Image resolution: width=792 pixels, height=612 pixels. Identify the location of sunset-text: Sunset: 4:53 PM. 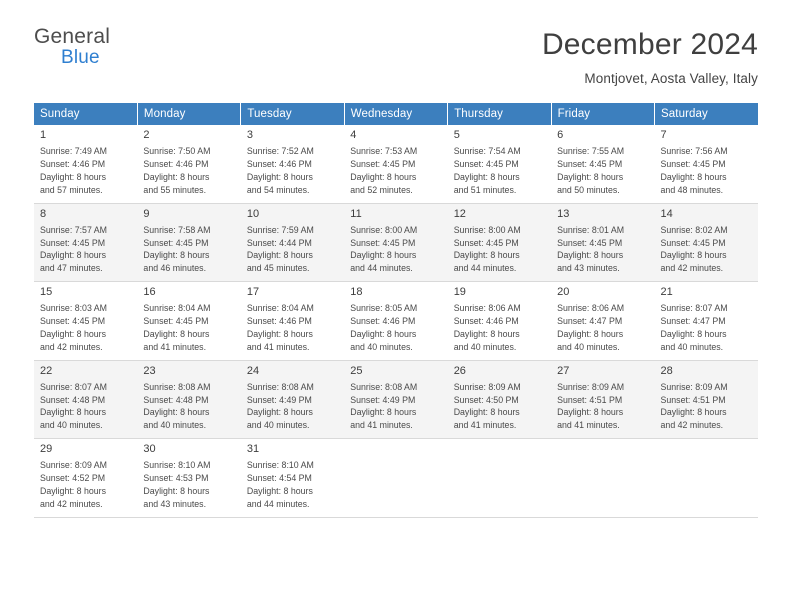
(176, 478).